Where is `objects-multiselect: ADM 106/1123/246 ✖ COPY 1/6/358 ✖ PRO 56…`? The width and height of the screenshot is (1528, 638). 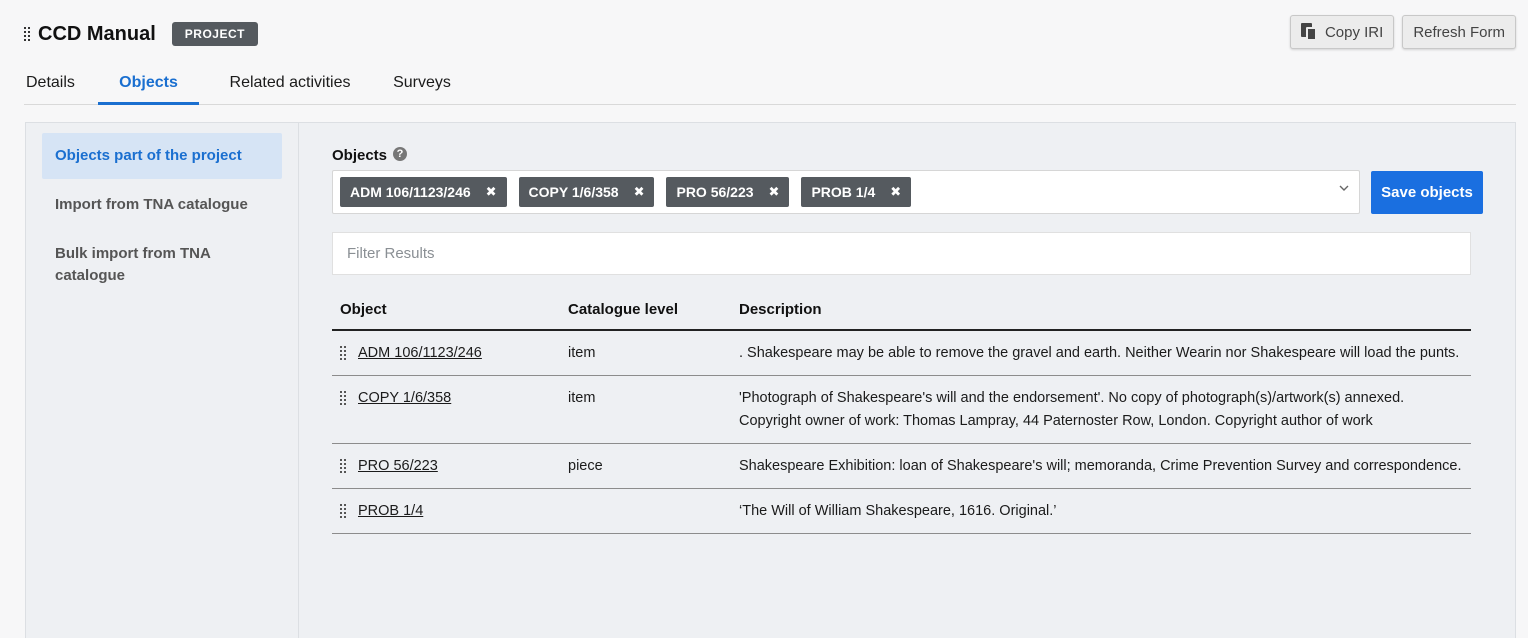 objects-multiselect: ADM 106/1123/246 ✖ COPY 1/6/358 ✖ PRO 56… is located at coordinates (846, 192).